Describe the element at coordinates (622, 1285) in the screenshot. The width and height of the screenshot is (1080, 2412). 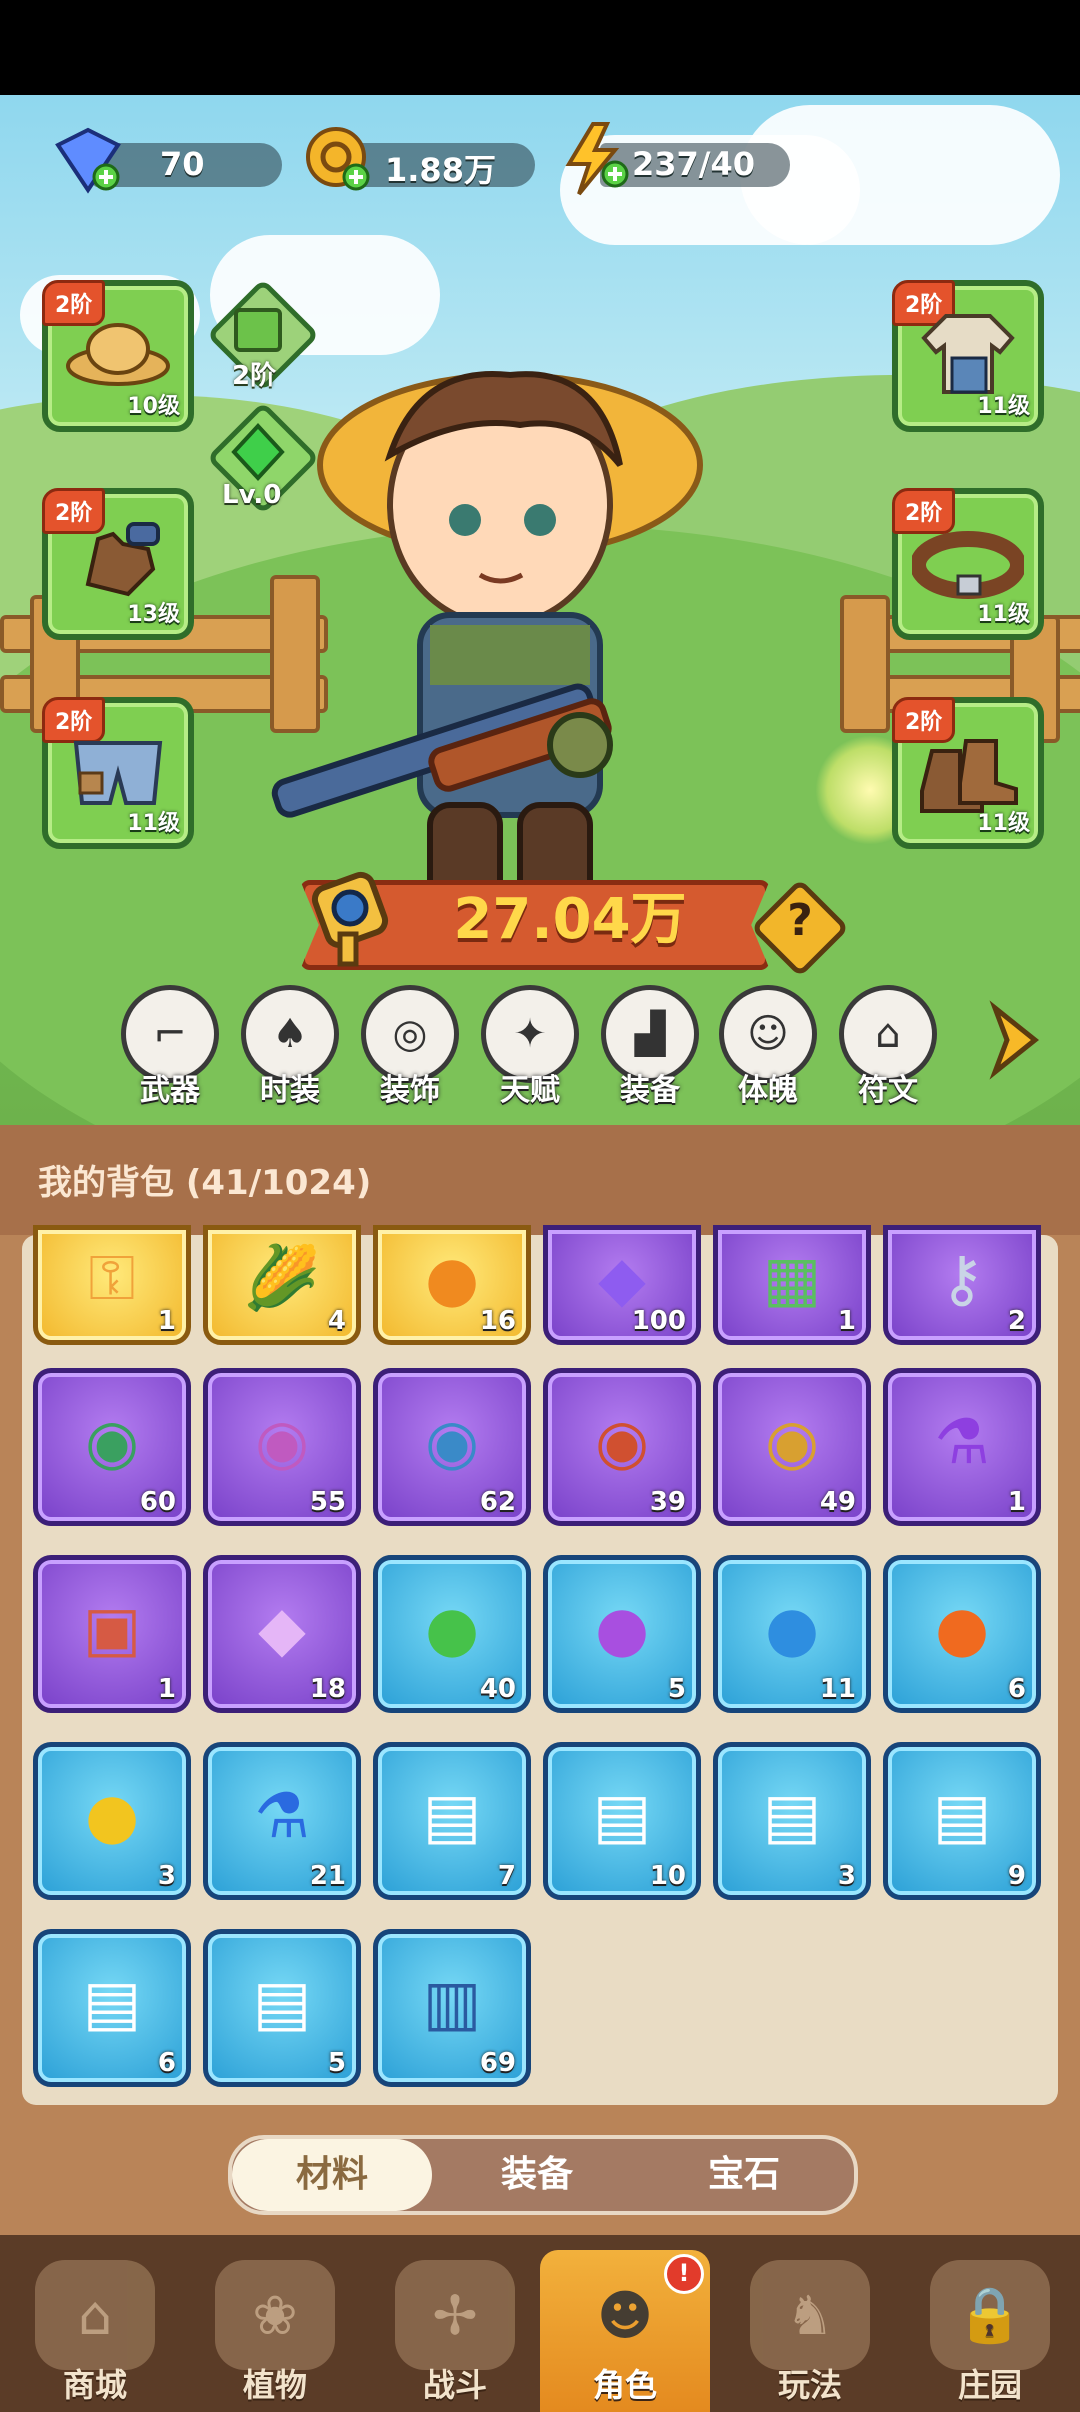
I see `inventory-item: ◆ 100` at that location.